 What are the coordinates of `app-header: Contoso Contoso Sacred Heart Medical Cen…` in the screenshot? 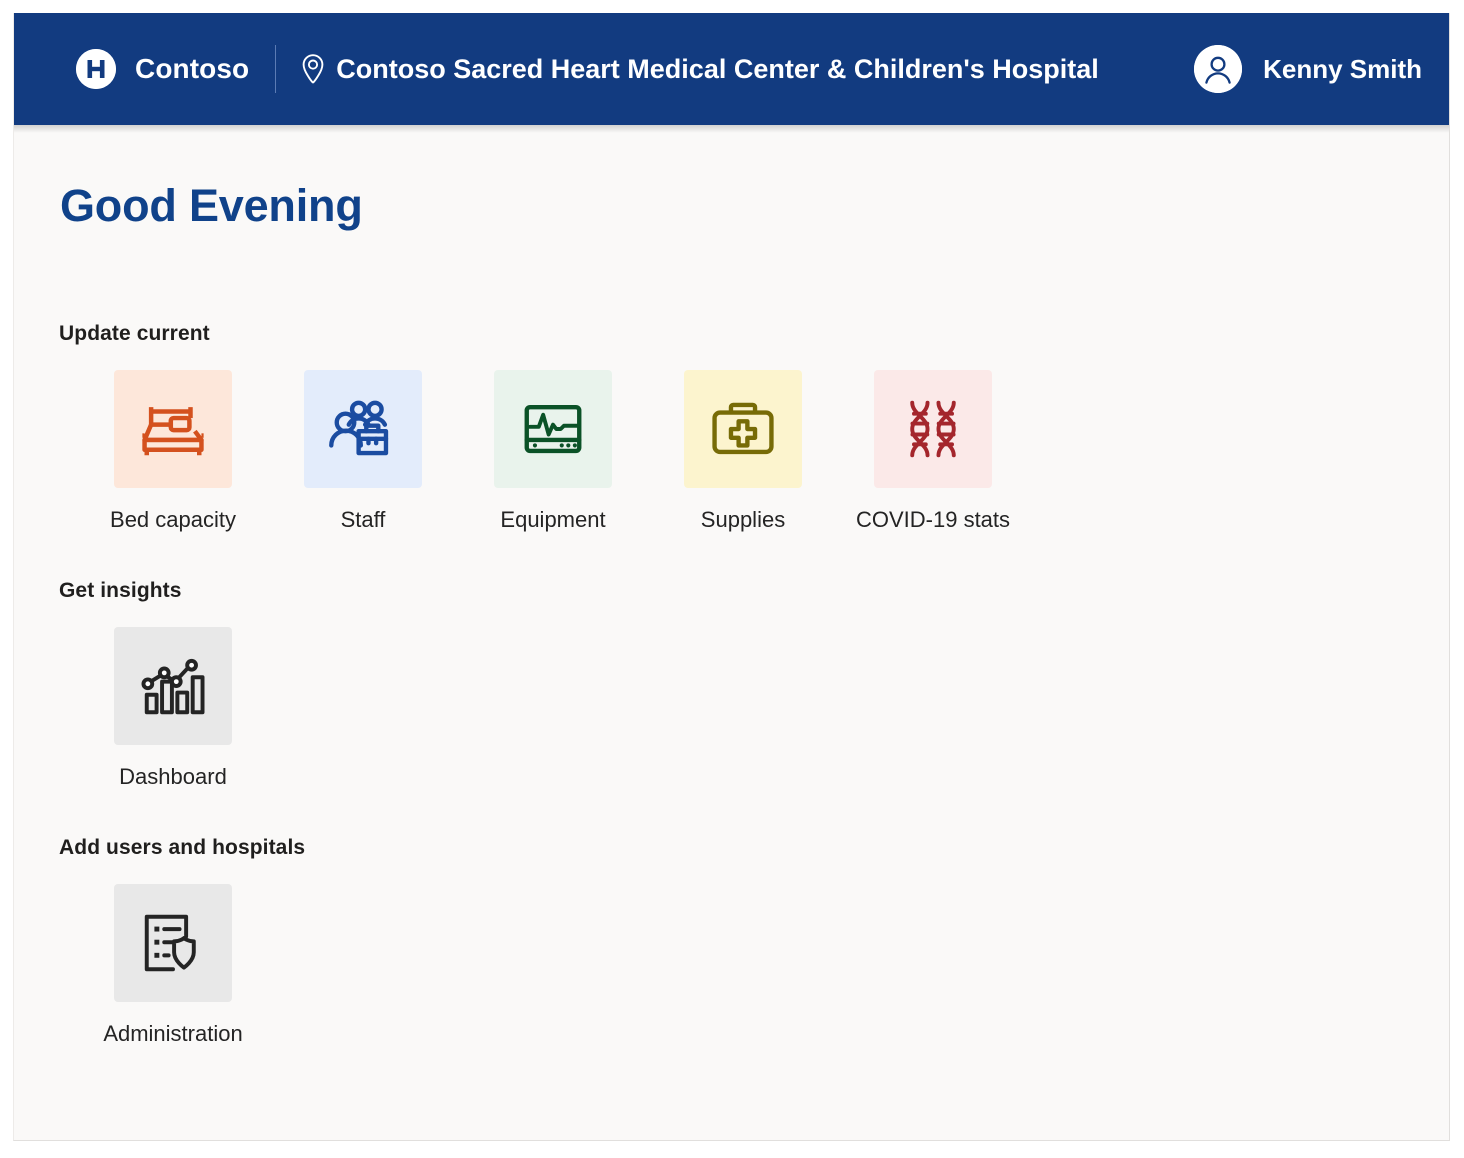 It's located at (731, 73).